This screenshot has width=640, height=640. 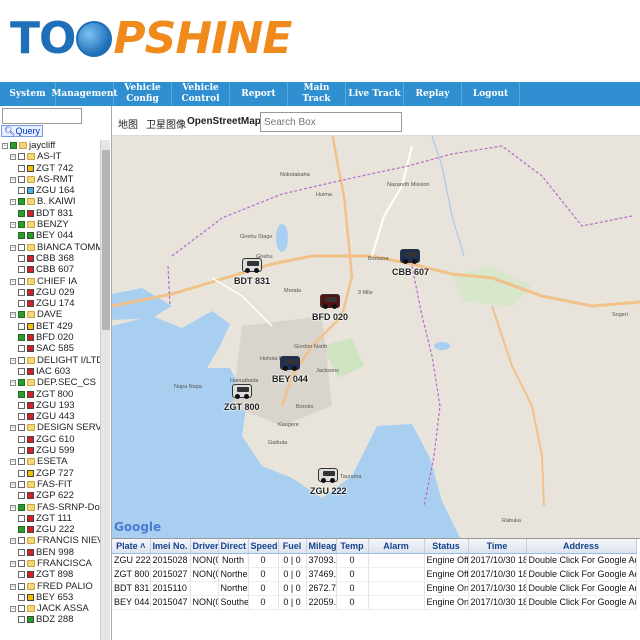 What do you see at coordinates (263, 546) in the screenshot?
I see `column-header: Speed` at bounding box center [263, 546].